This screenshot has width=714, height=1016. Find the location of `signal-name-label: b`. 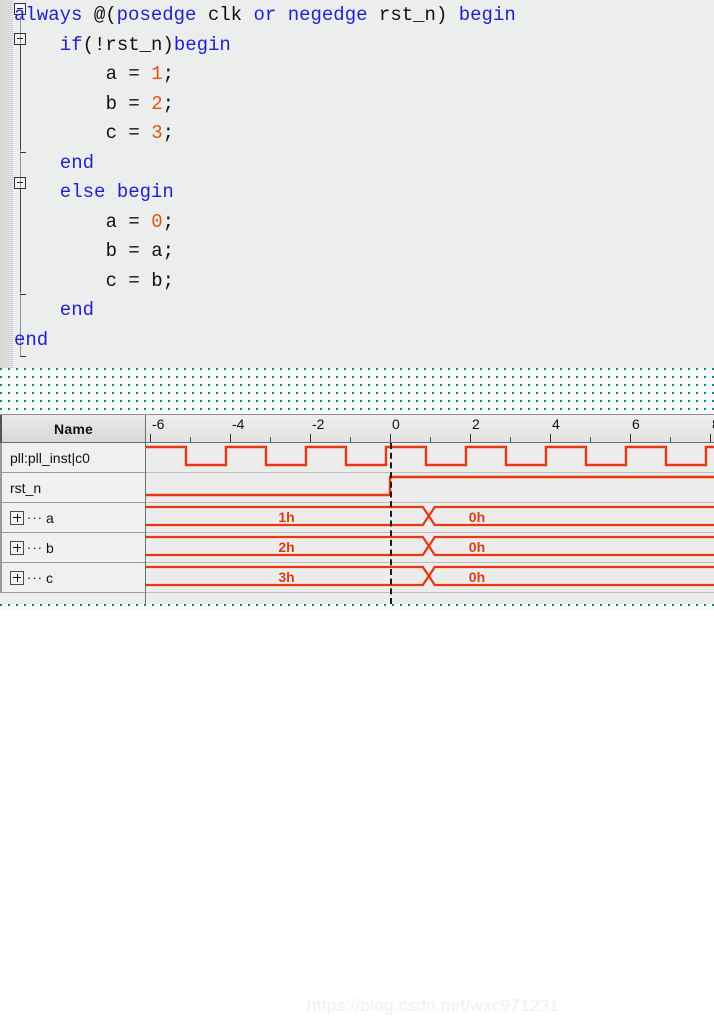

signal-name-label: b is located at coordinates (50, 547).